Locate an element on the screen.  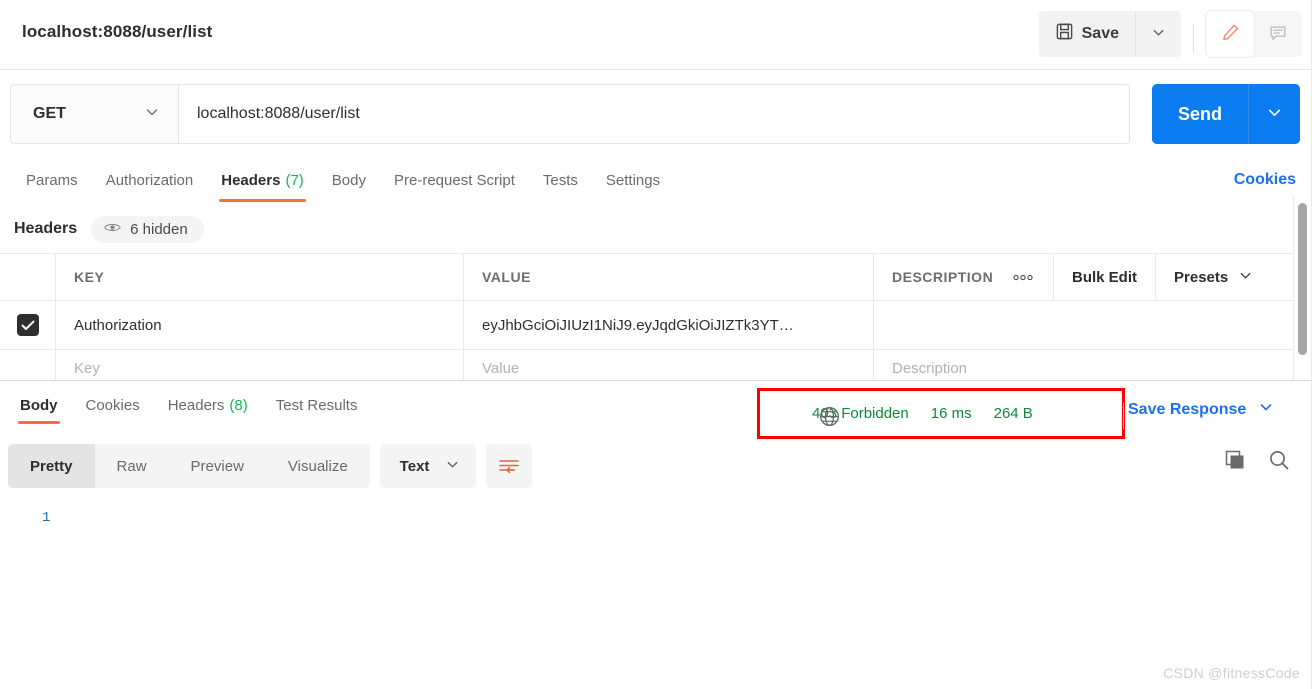
tab-params: Params is located at coordinates (52, 180).